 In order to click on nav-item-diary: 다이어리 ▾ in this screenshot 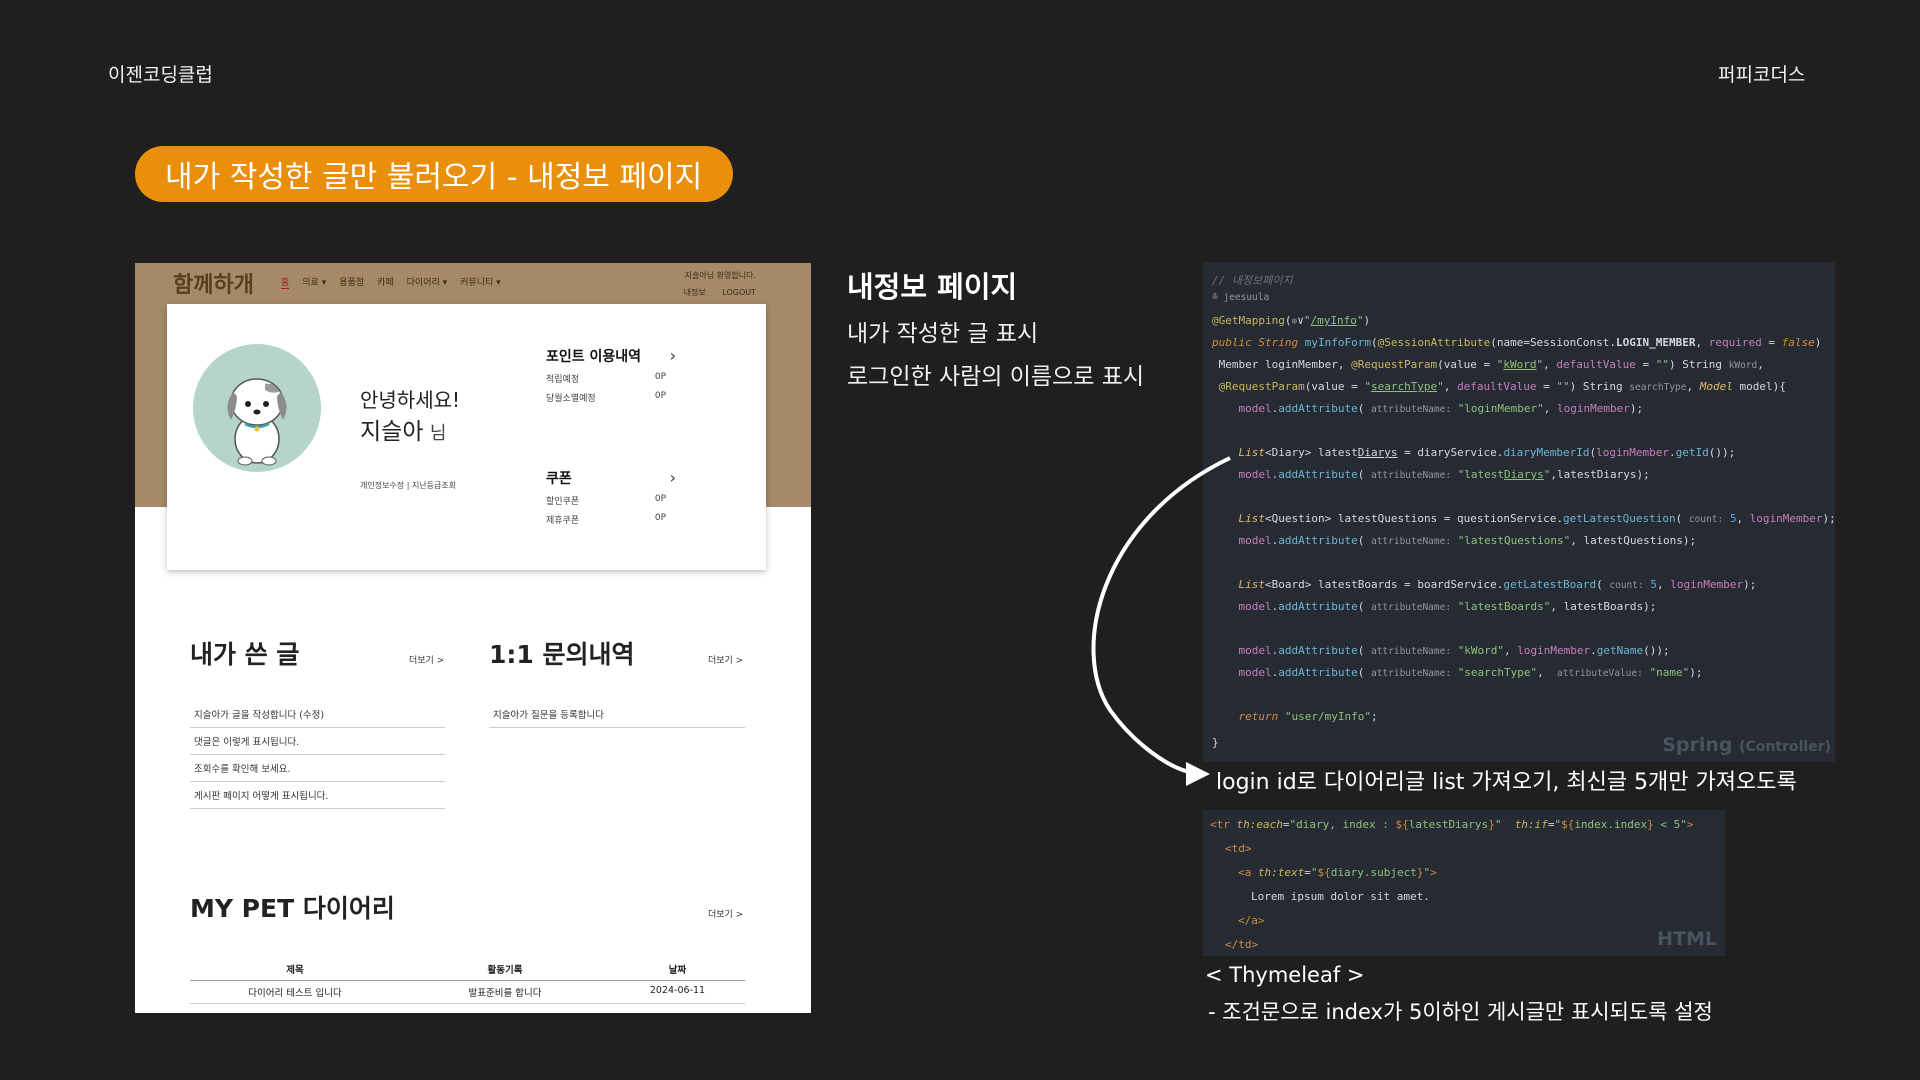, I will do `click(427, 282)`.